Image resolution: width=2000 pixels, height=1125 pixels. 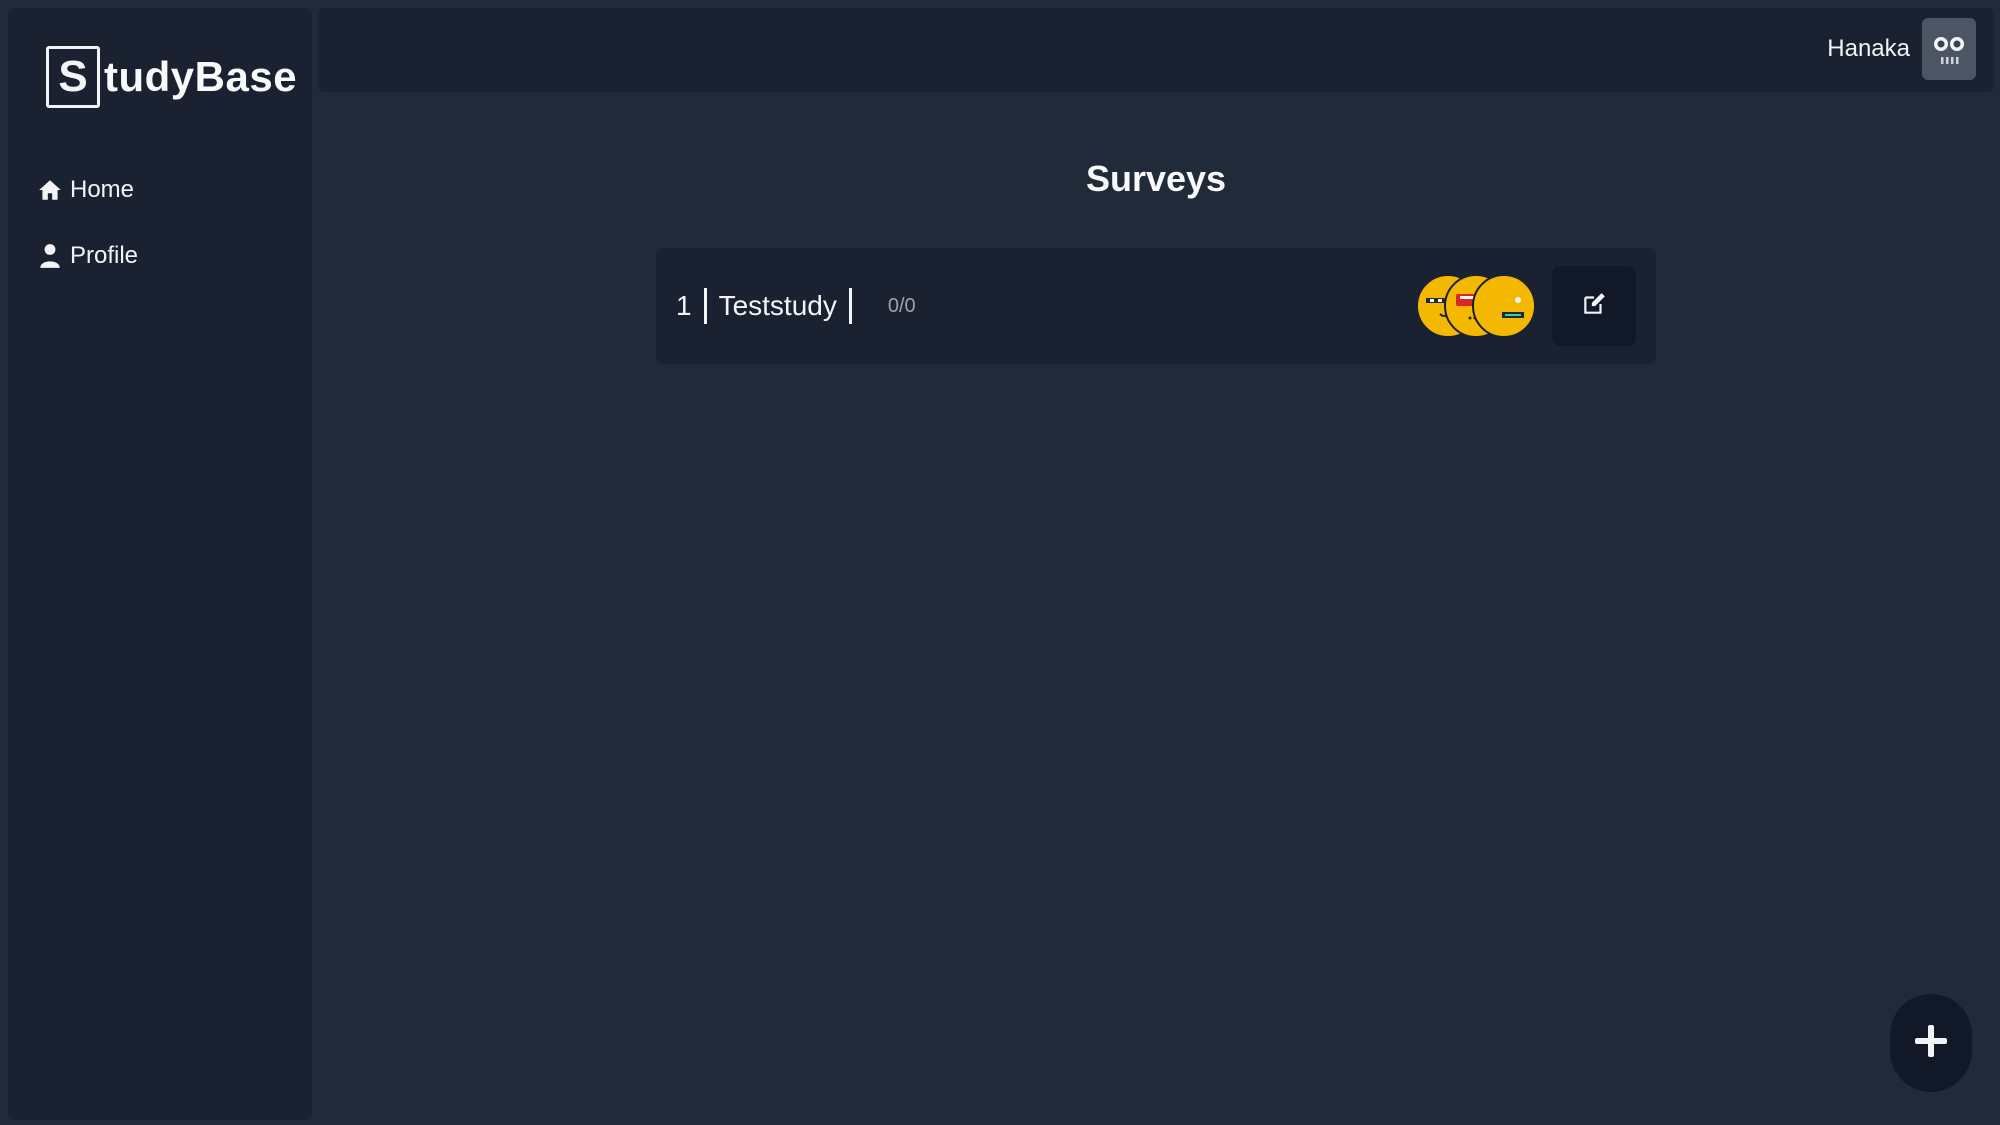 What do you see at coordinates (1156, 306) in the screenshot?
I see `survey-card: 1 Teststudy 0/0` at bounding box center [1156, 306].